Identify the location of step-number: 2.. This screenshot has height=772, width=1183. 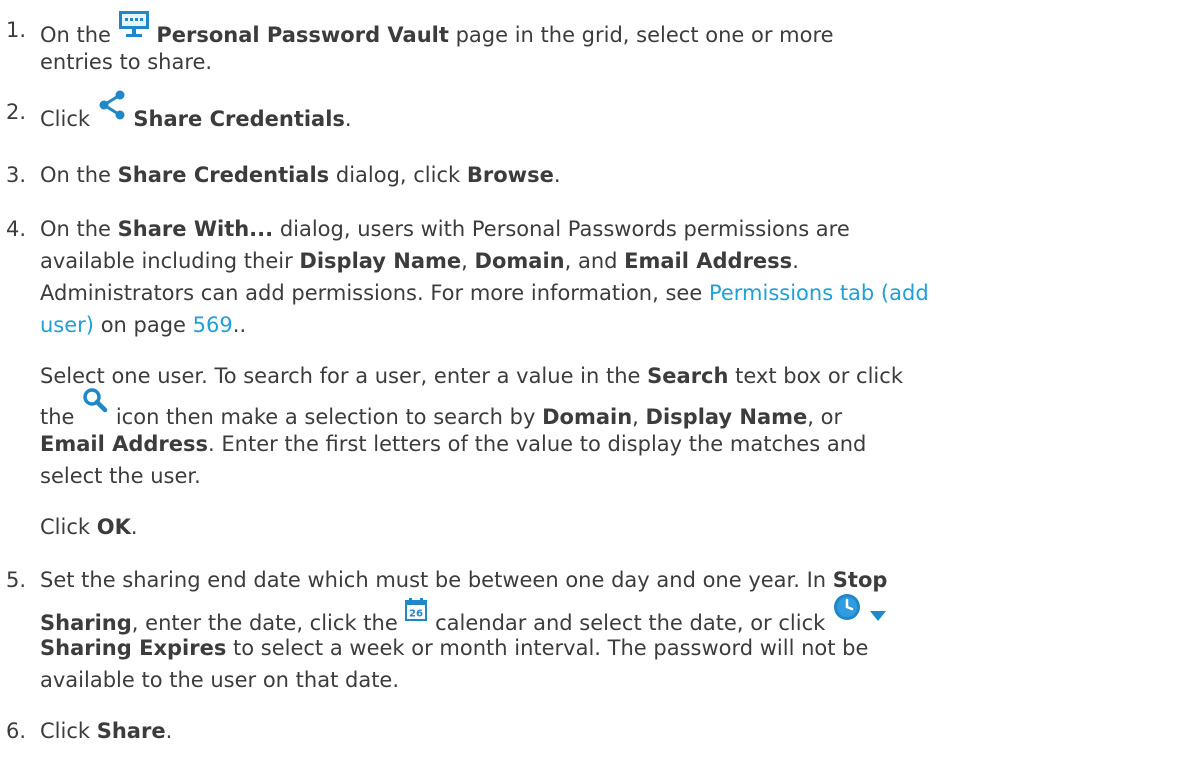
(16, 112).